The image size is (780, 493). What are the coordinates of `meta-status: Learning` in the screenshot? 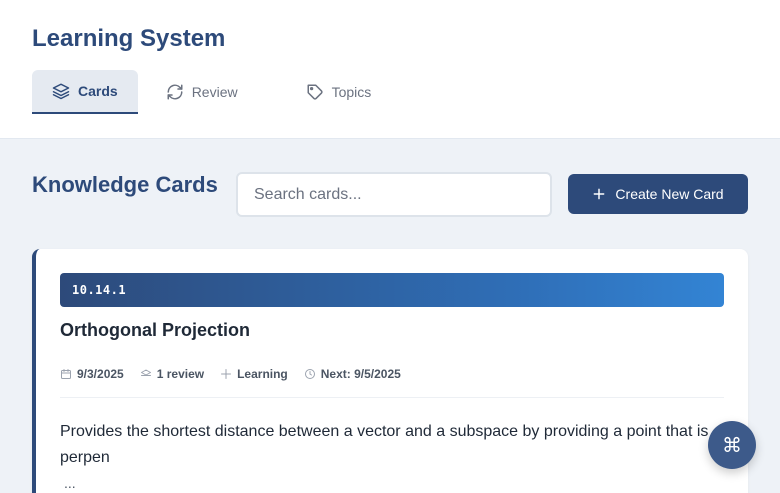 It's located at (254, 374).